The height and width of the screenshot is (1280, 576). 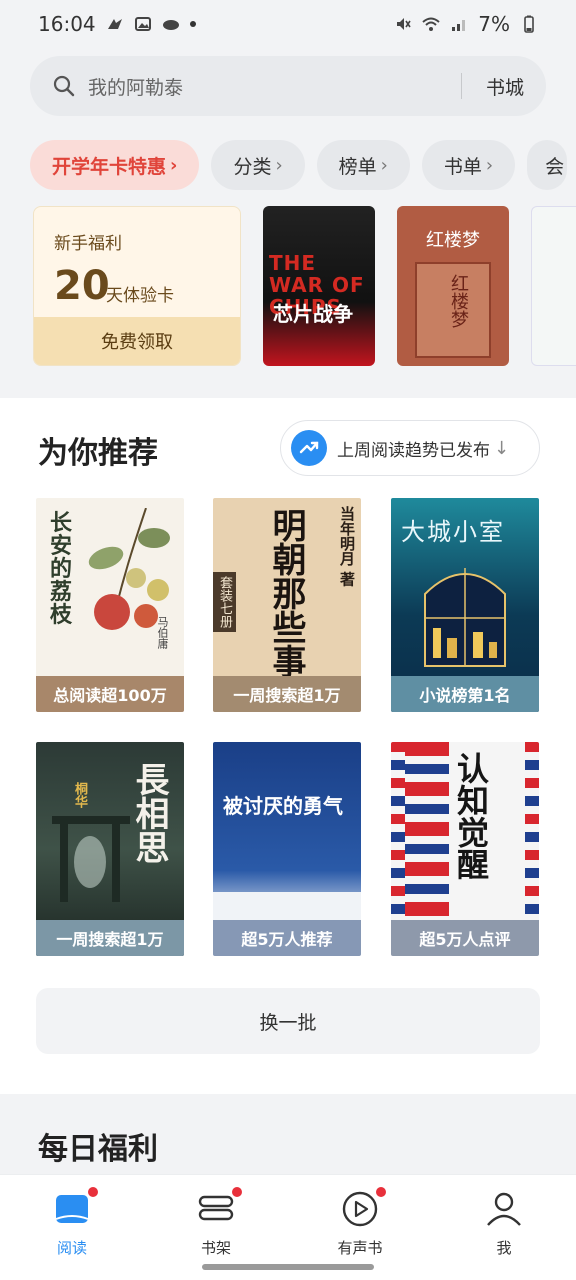 What do you see at coordinates (287, 849) in the screenshot?
I see `book-card: 被讨厌的勇气 超5万人推荐` at bounding box center [287, 849].